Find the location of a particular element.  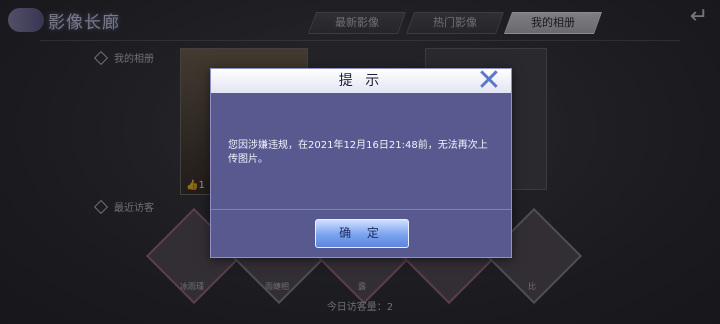

confirm-button: 确 定 is located at coordinates (362, 233).